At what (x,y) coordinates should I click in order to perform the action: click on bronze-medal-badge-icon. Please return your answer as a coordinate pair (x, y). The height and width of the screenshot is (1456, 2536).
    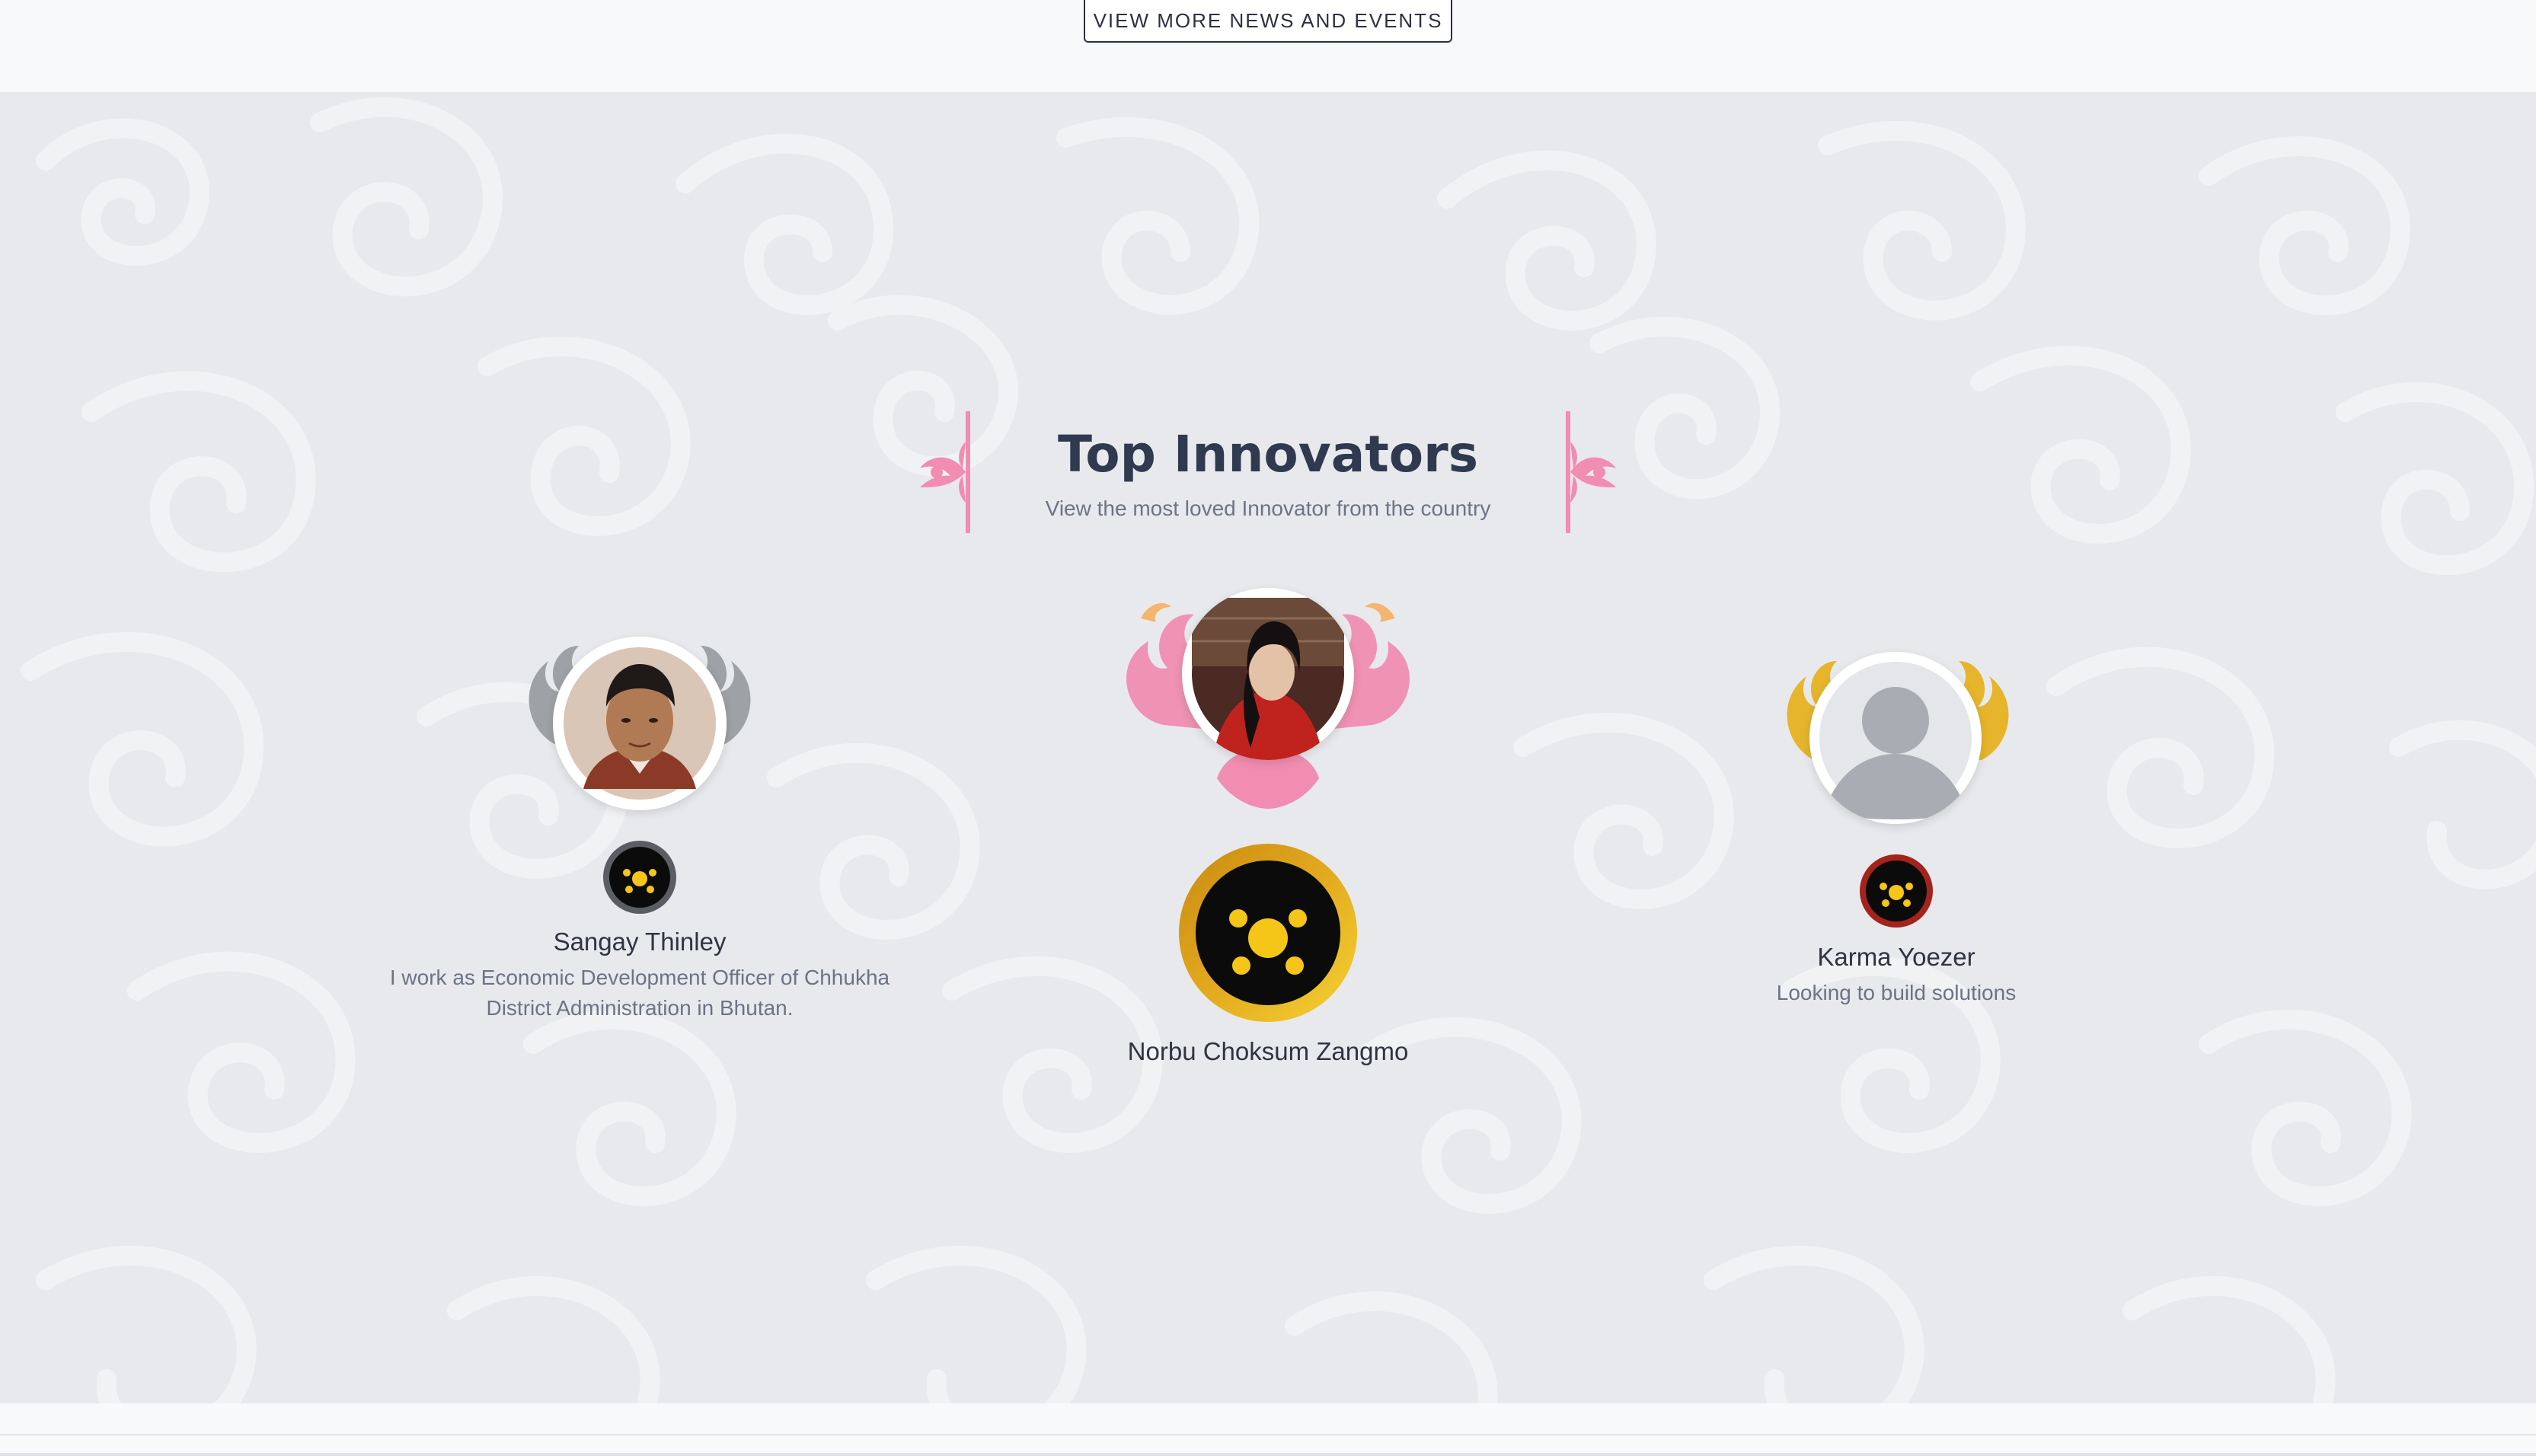
    Looking at the image, I should click on (1896, 891).